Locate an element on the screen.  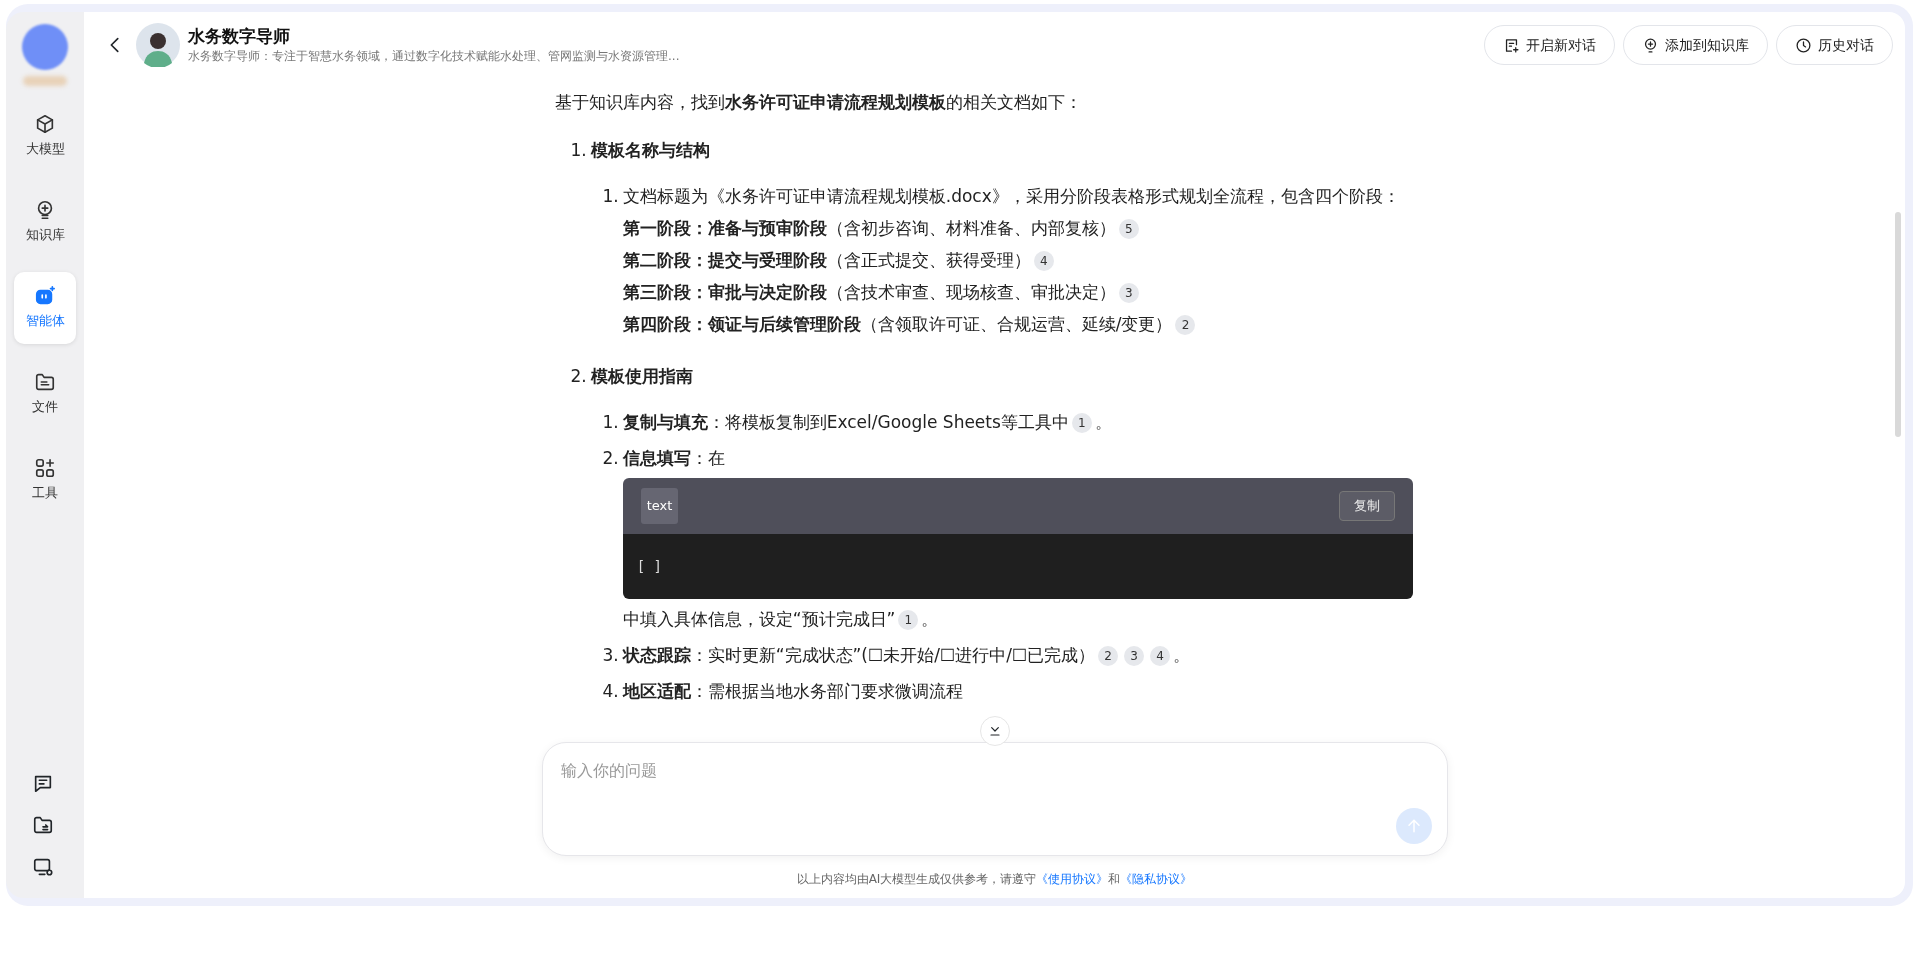
item-text: 地区适配：需根据当地水务部门要求微调流程 is located at coordinates (792, 691).